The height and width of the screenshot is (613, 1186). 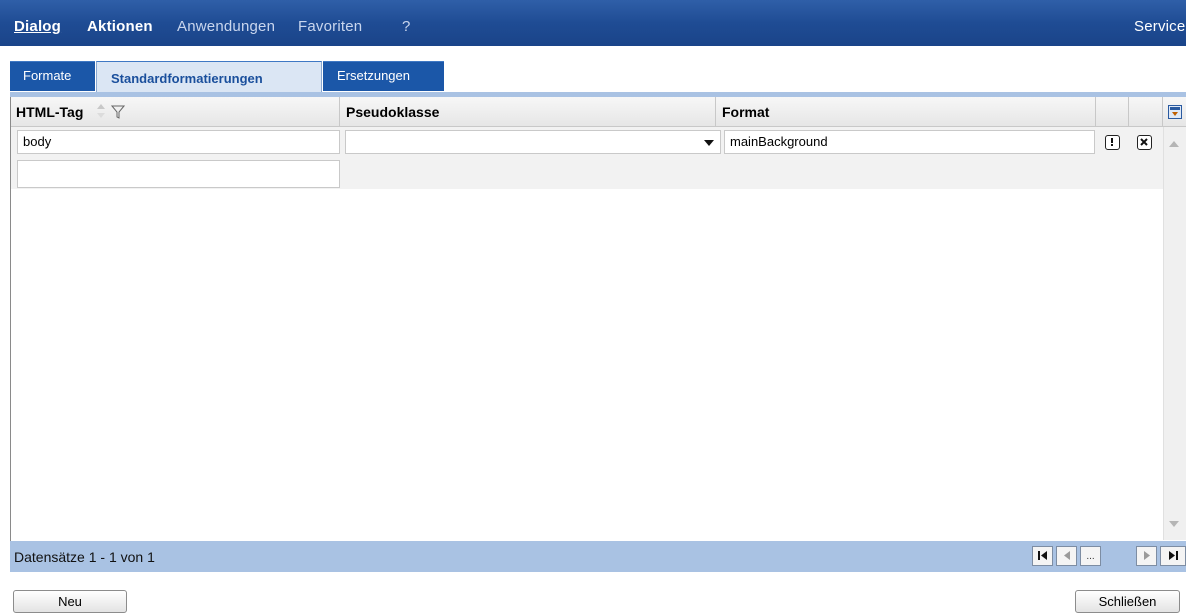 What do you see at coordinates (533, 142) in the screenshot?
I see `pseudoklasse-select` at bounding box center [533, 142].